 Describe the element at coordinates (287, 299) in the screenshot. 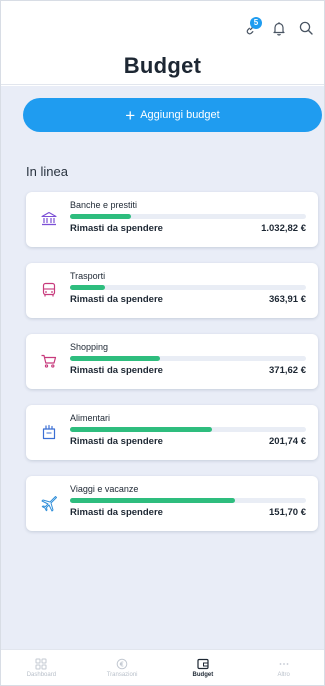

I see `remaining-amount: 363,91 €` at that location.